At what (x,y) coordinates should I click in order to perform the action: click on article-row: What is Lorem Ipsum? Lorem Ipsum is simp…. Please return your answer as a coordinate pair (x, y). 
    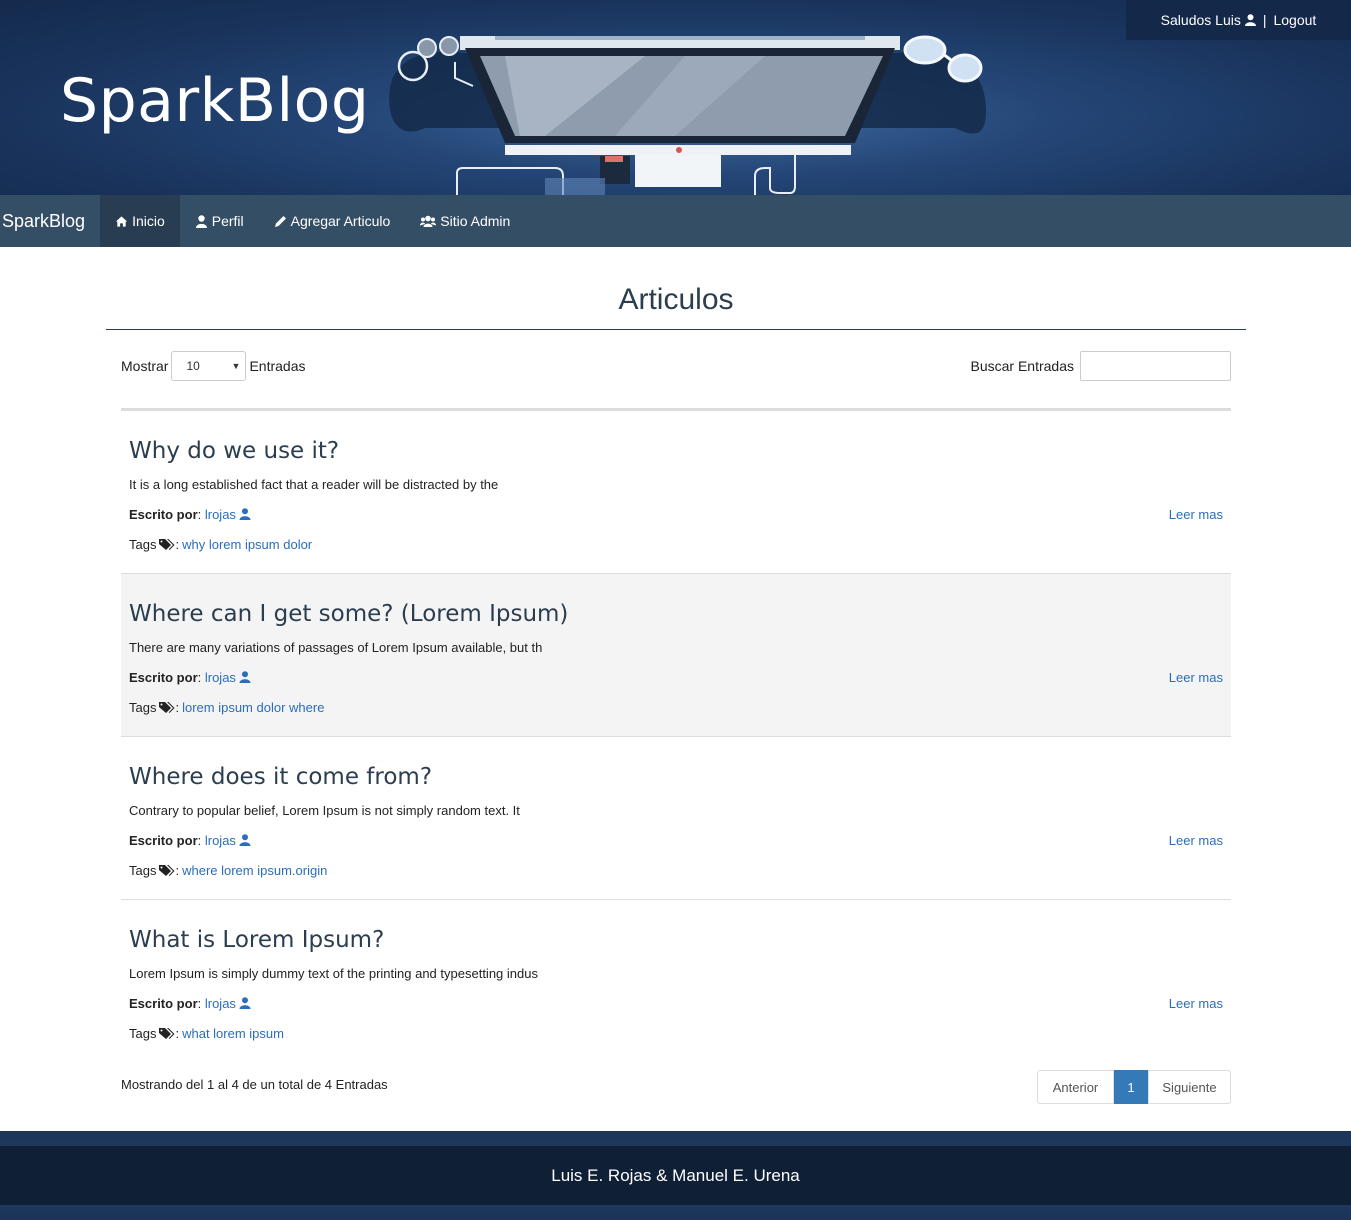
    Looking at the image, I should click on (676, 981).